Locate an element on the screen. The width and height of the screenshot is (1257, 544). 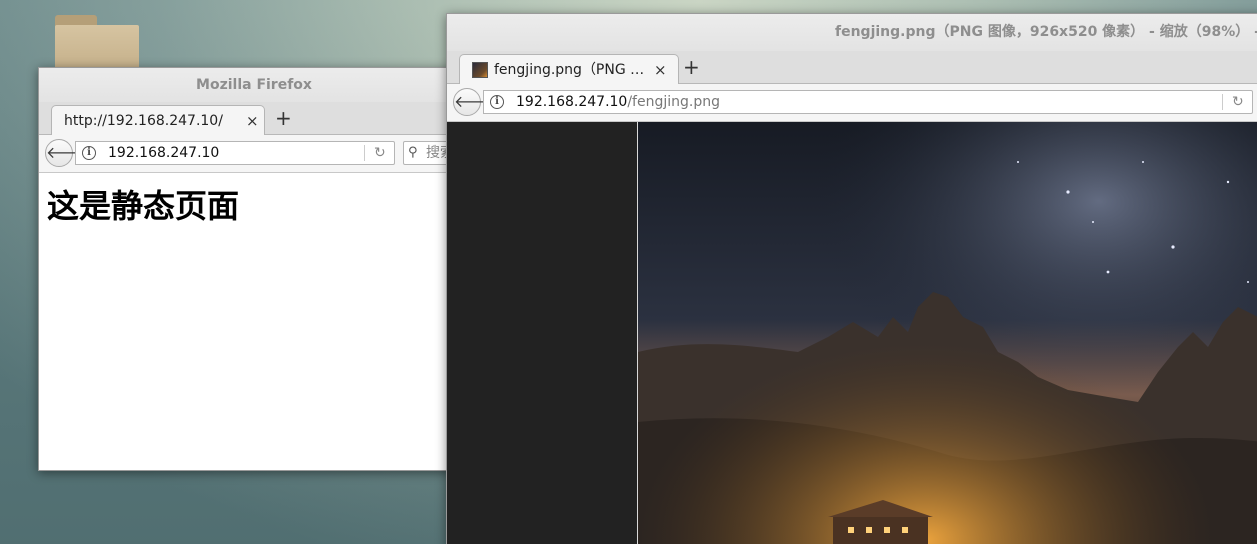
nav-bar: 🡐 i 192.168.247.10 ↻ ⚲ 搜索 is located at coordinates (254, 154).